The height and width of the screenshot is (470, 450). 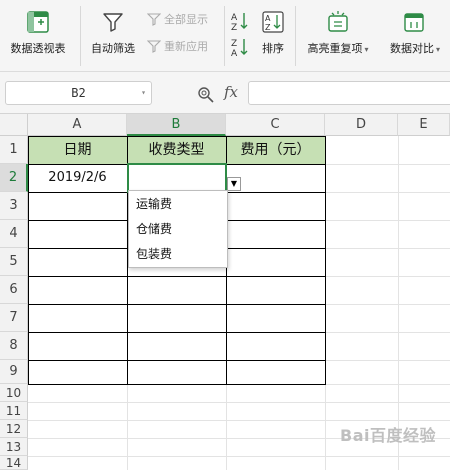 I want to click on reapply-button: 重新应用, so click(x=177, y=46).